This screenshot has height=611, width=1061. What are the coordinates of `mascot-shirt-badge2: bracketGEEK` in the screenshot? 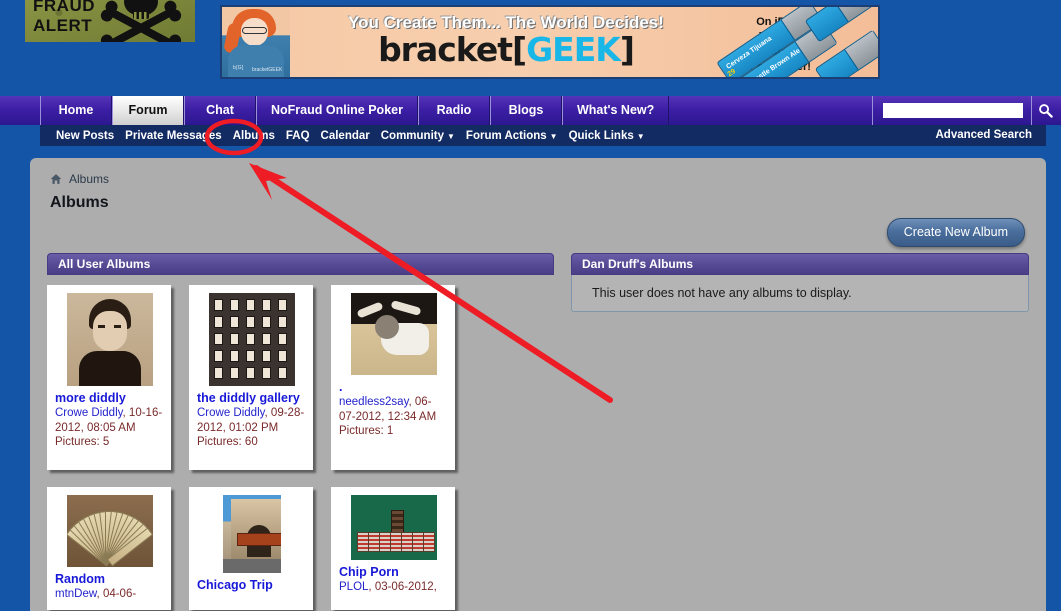 It's located at (267, 70).